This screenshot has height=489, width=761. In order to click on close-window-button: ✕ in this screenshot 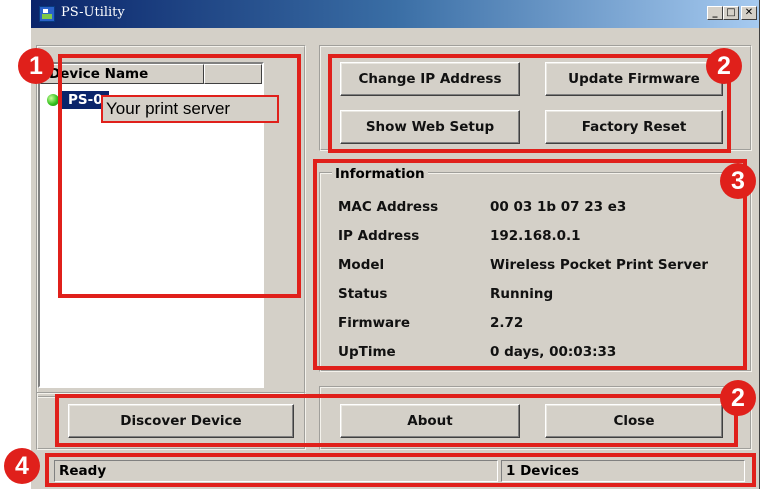, I will do `click(749, 13)`.